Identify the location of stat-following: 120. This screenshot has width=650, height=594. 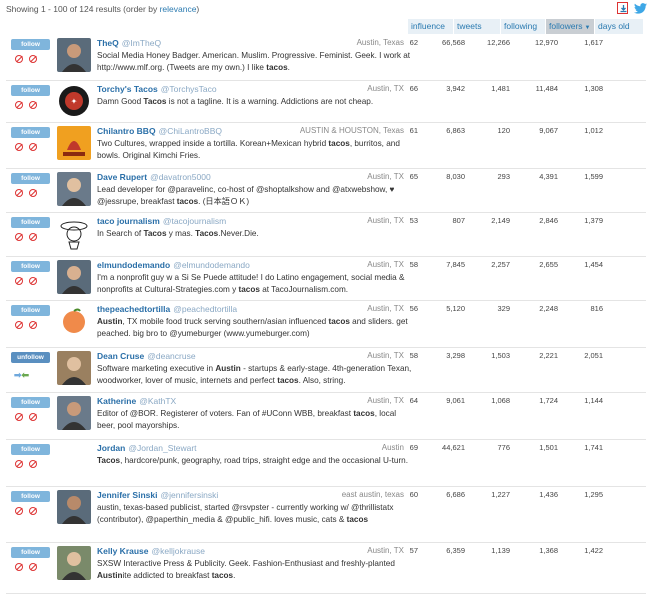
(503, 130).